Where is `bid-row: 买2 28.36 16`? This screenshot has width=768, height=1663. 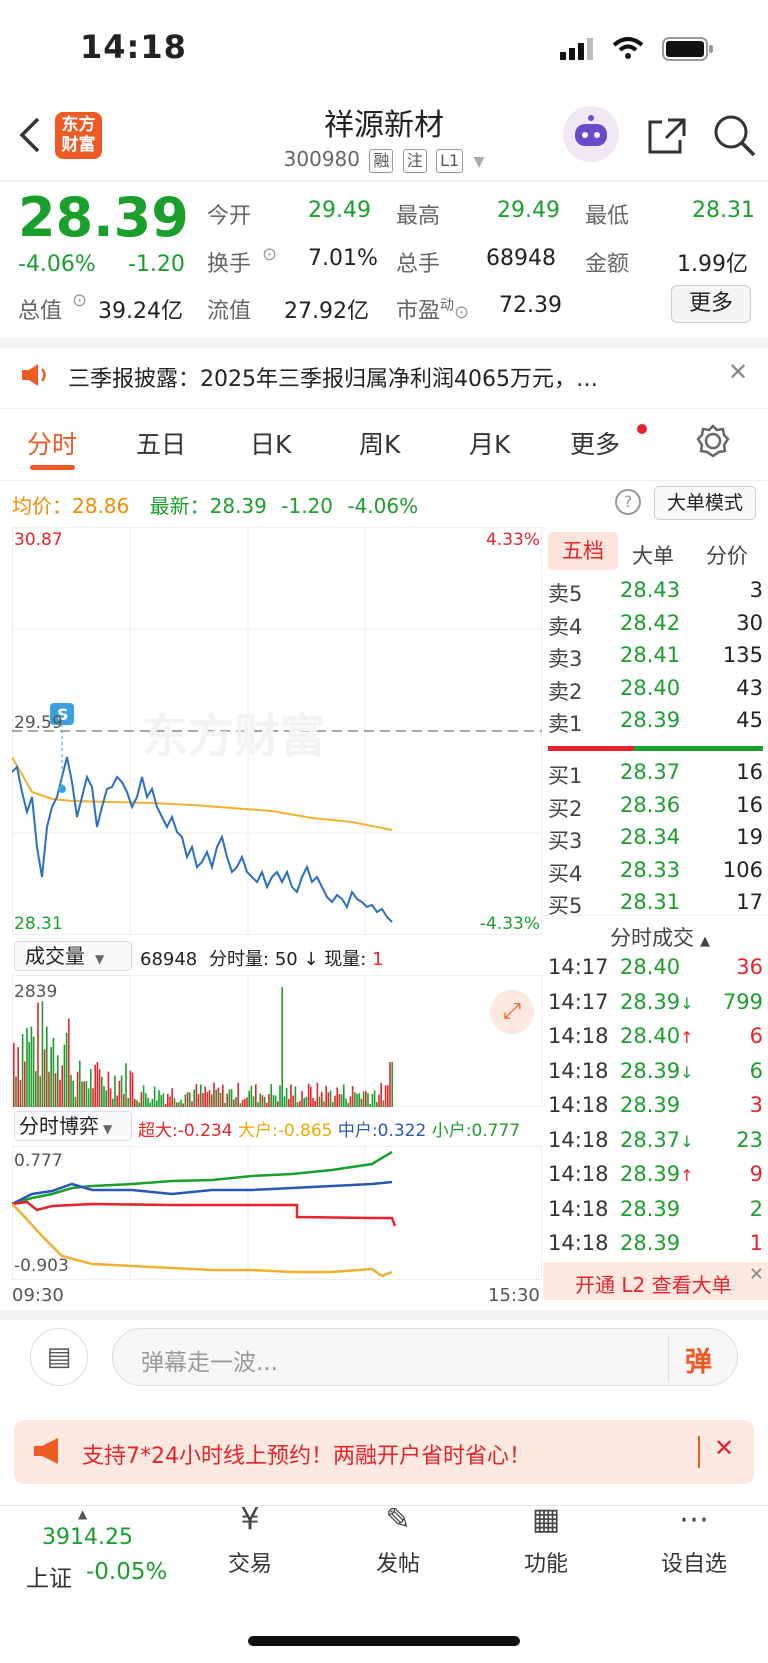 bid-row: 买2 28.36 16 is located at coordinates (655, 809).